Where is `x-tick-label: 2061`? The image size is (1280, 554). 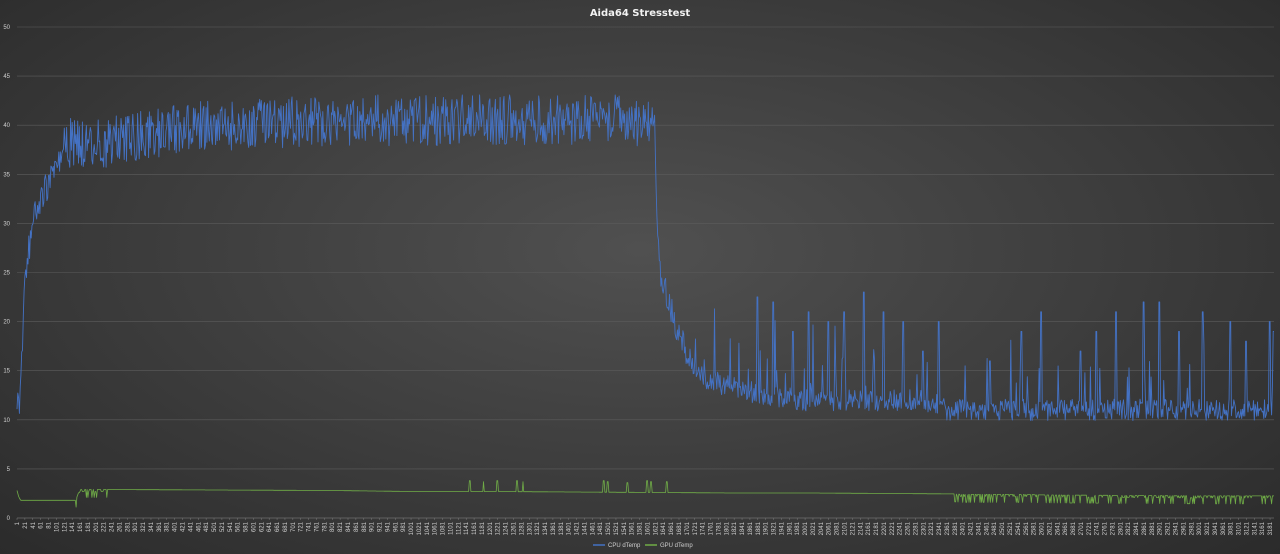 x-tick-label: 2061 is located at coordinates (830, 528).